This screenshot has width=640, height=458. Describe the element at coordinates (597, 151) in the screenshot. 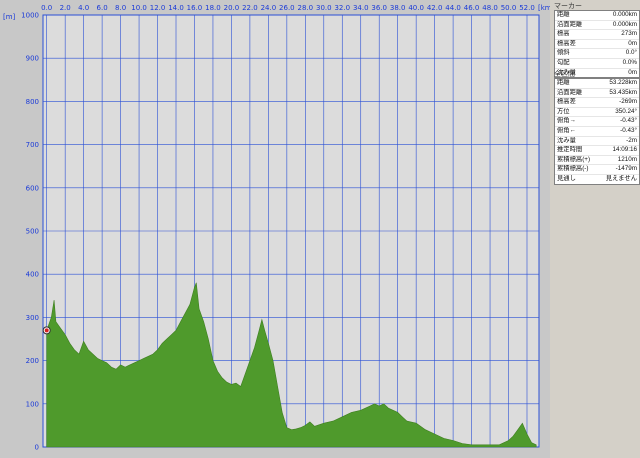

I see `info-row: 推定時間 14:09:16` at that location.